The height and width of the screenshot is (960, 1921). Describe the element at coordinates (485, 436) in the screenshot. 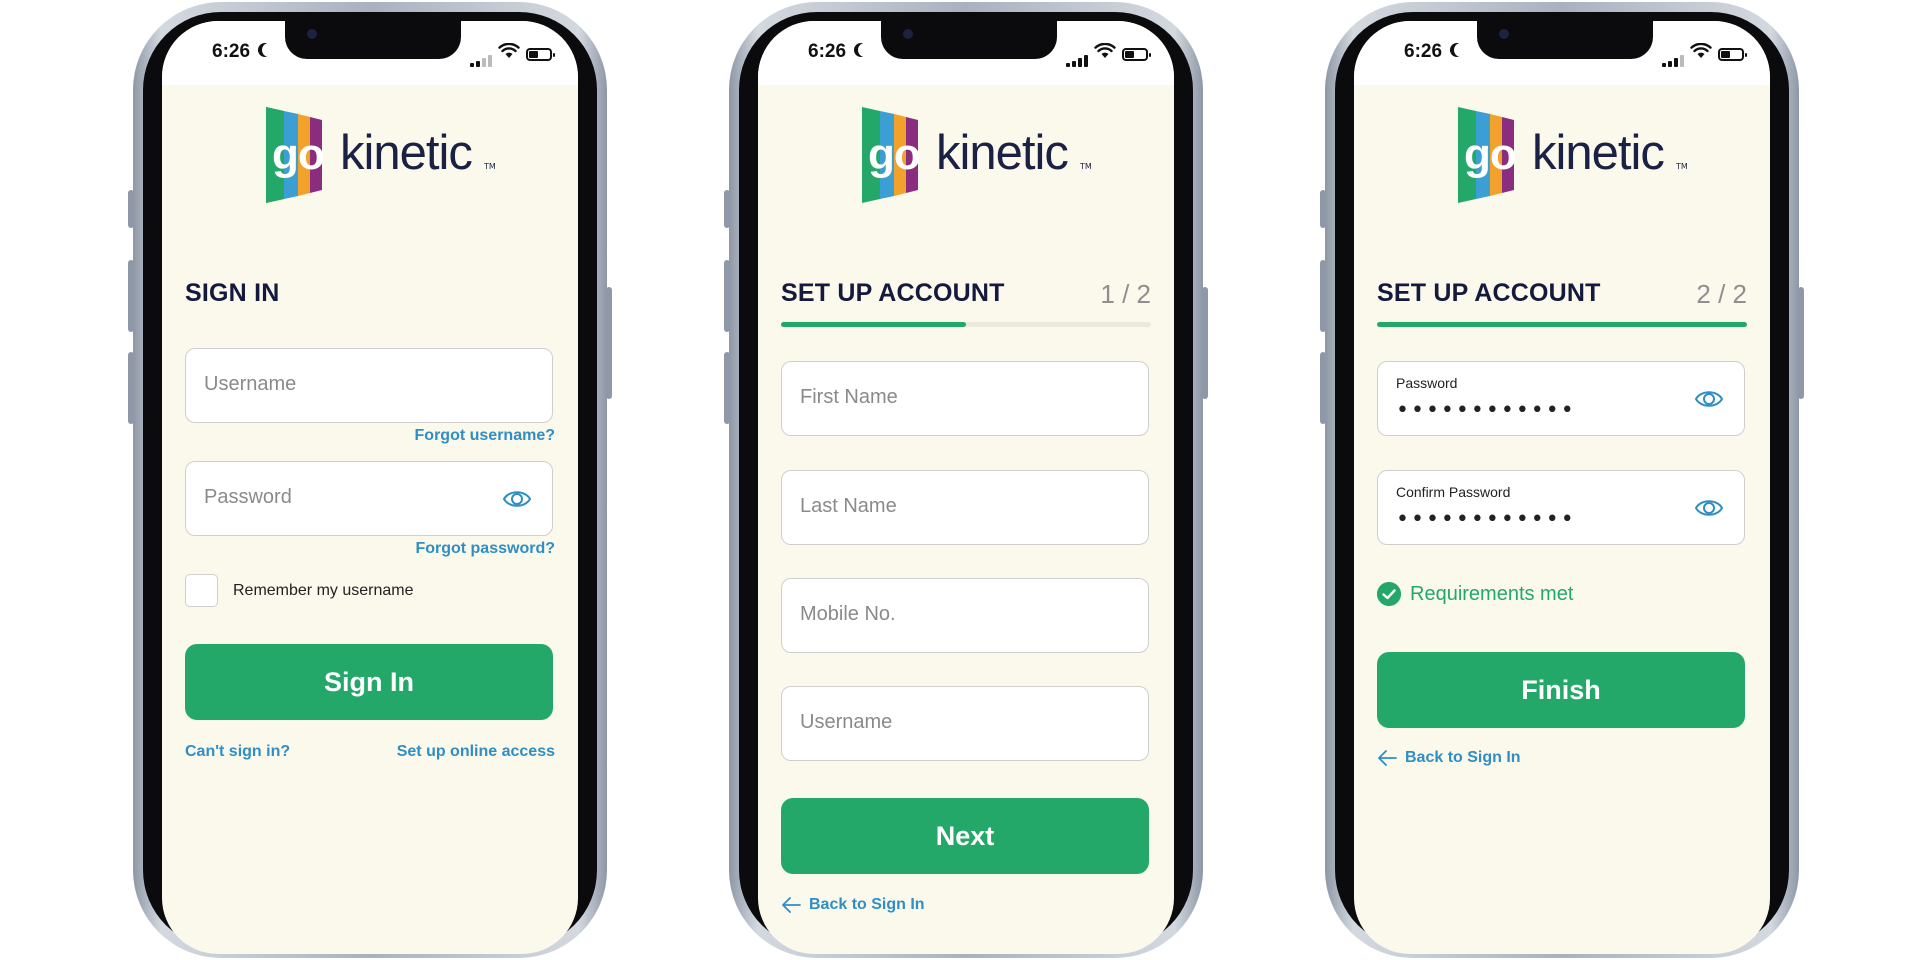

I see `forgot-username-link: Forgot username?` at that location.